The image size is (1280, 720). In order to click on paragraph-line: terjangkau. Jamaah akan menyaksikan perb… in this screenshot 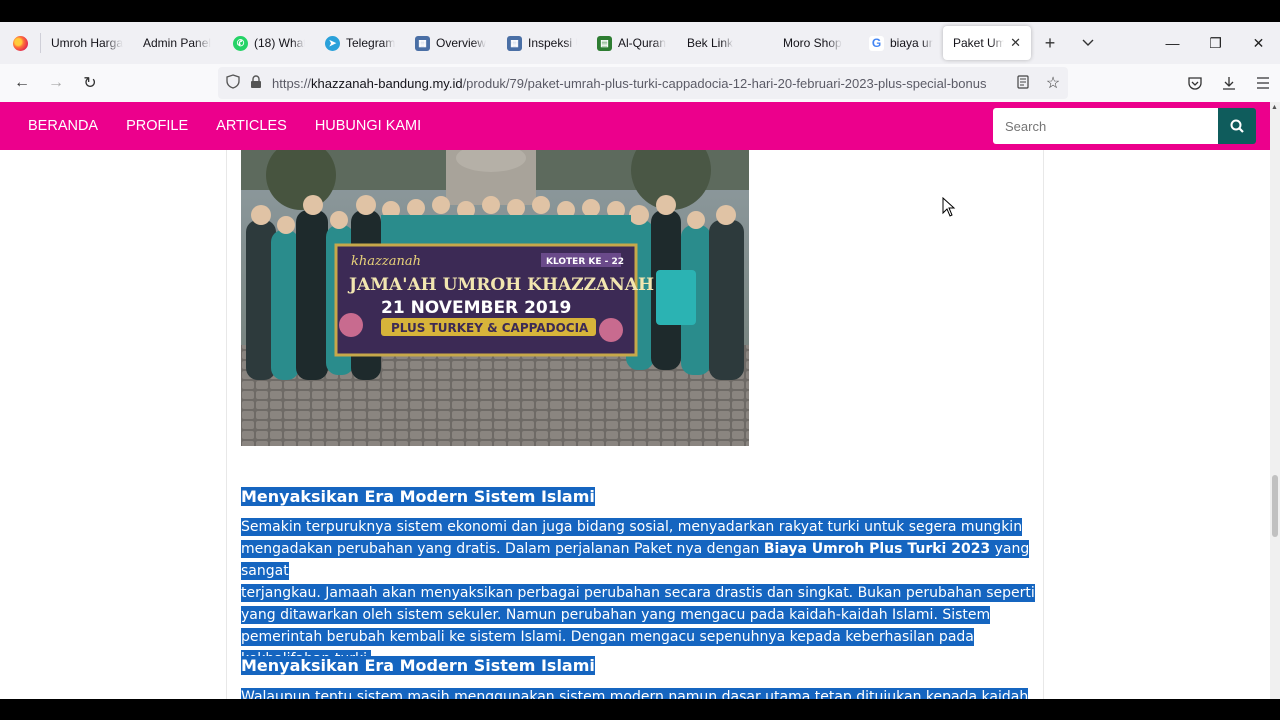, I will do `click(638, 593)`.